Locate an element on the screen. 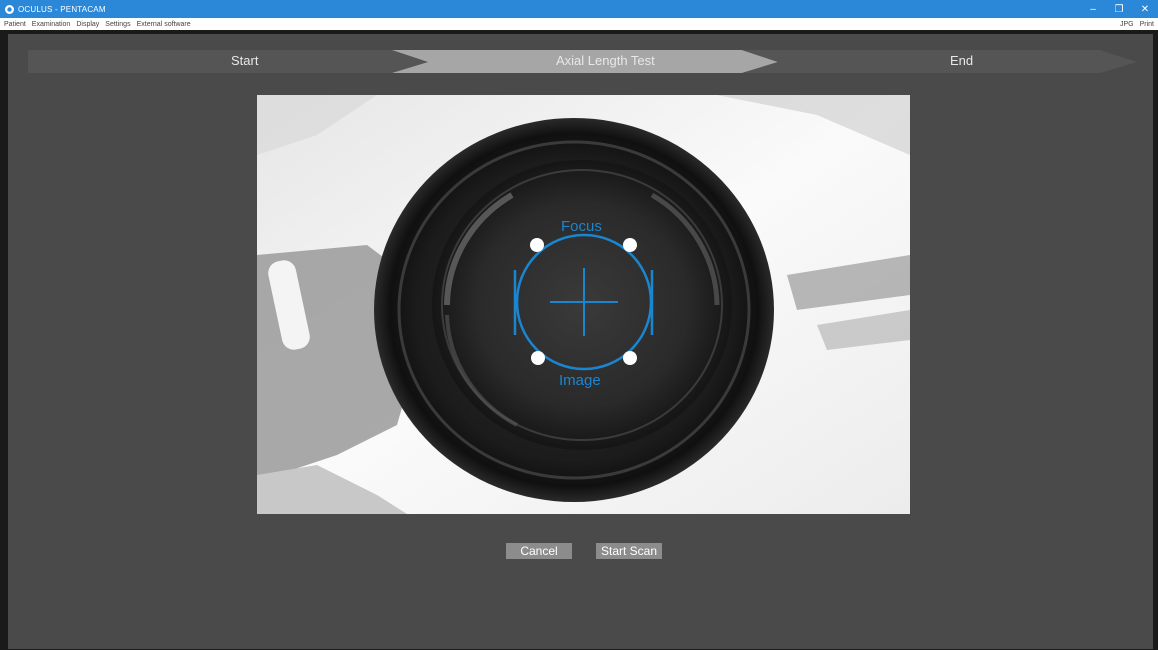 The width and height of the screenshot is (1158, 650). oculus-app-icon is located at coordinates (9, 9).